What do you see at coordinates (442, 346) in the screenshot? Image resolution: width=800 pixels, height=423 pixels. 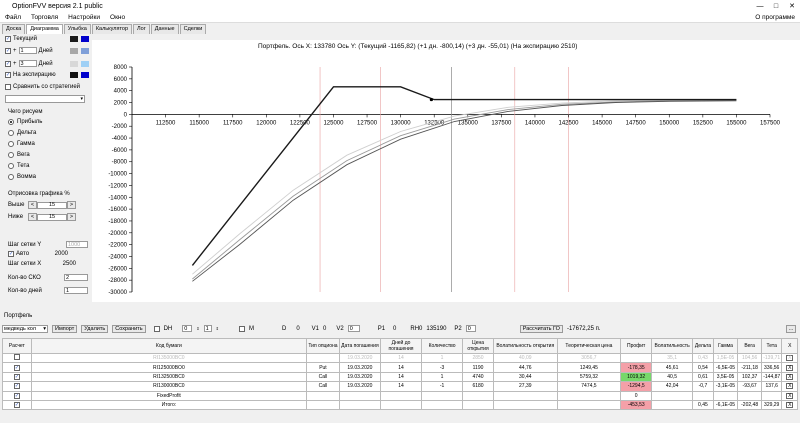 I see `column-header: Количество` at bounding box center [442, 346].